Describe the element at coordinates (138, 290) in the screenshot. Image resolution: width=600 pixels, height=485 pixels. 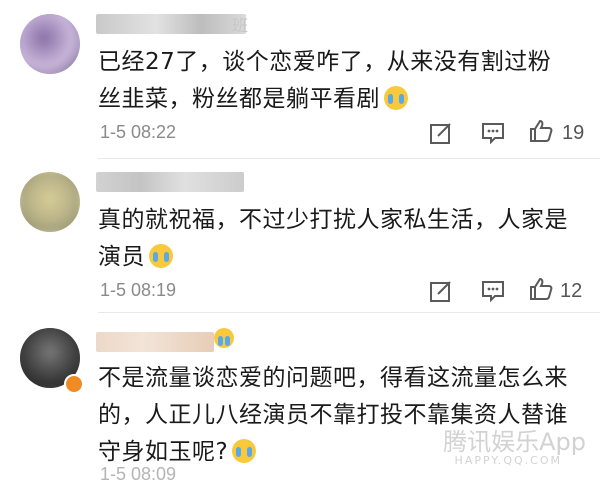
I see `comment-time: 1-5 08:19` at that location.